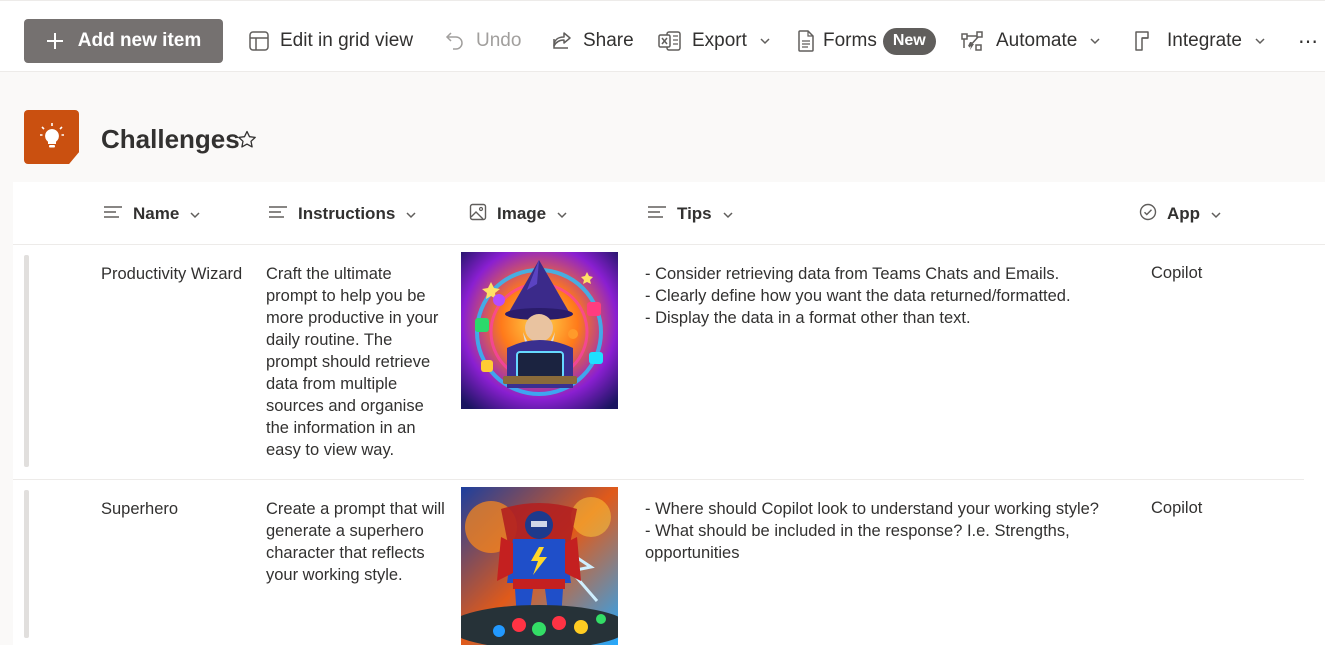 Image resolution: width=1325 pixels, height=645 pixels. I want to click on share-label: Share, so click(608, 40).